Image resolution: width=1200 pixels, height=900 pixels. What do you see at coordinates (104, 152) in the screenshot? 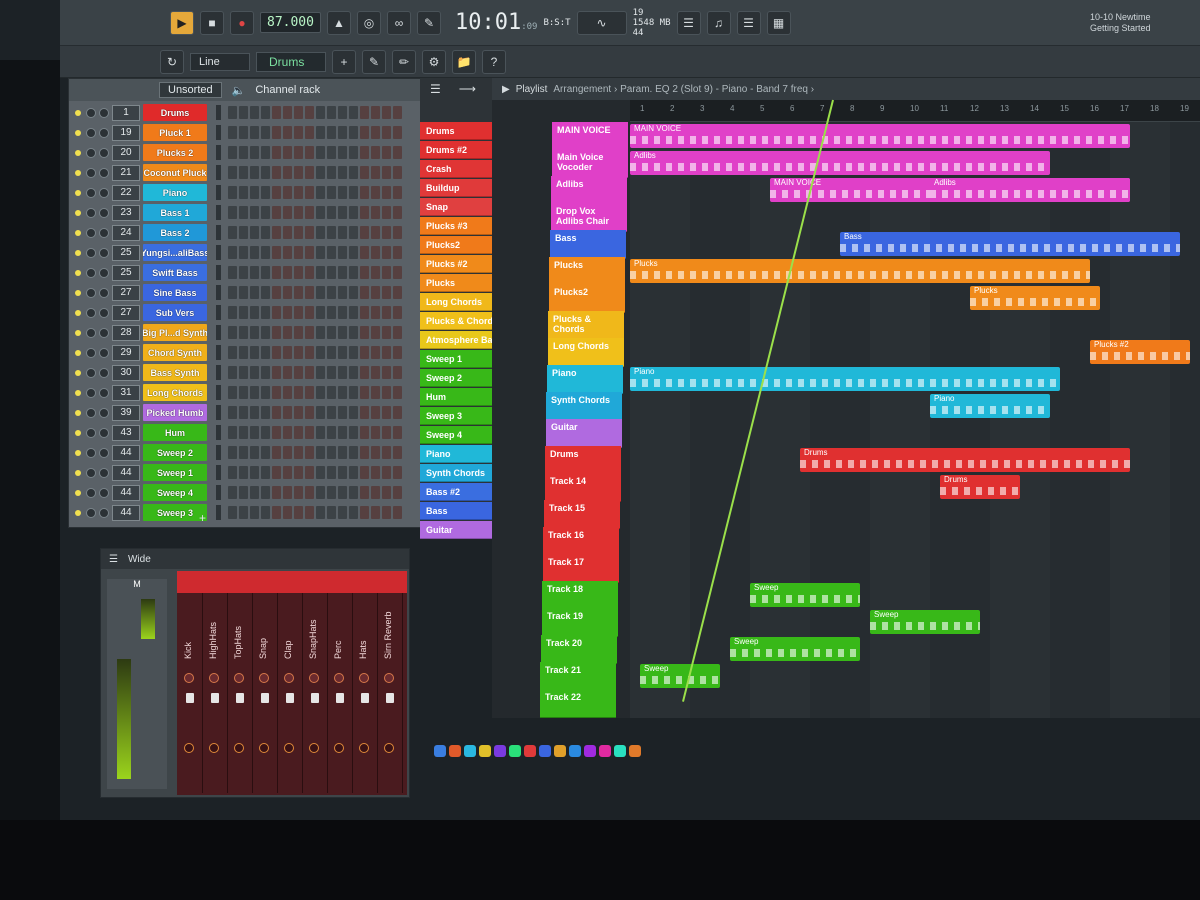
I see `volume-knob` at bounding box center [104, 152].